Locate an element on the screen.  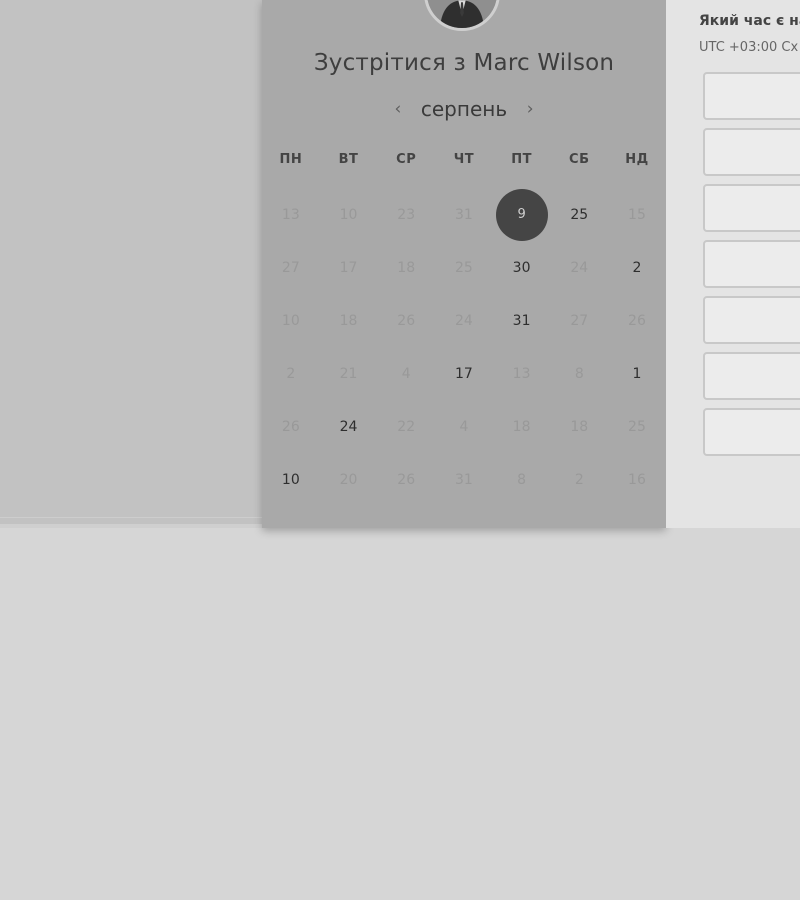
calendar-day-number: 30 is located at coordinates (521, 267).